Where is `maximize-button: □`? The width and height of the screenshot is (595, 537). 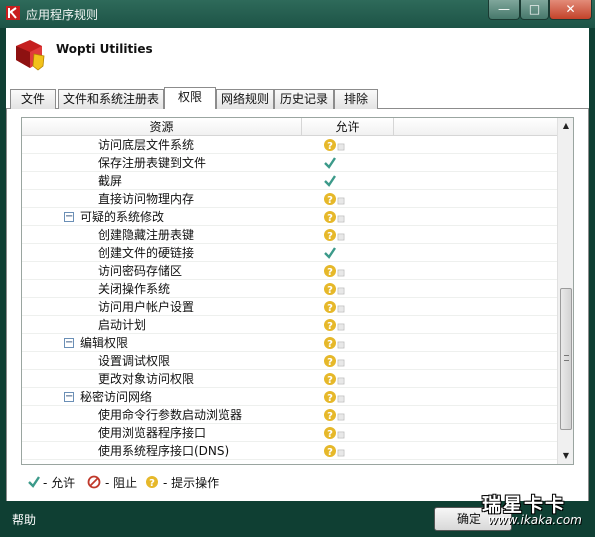 maximize-button: □ is located at coordinates (534, 10).